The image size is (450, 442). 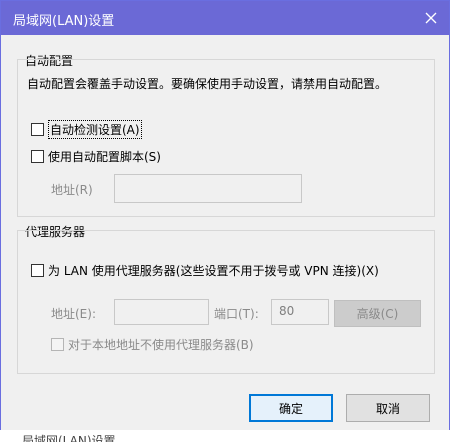 What do you see at coordinates (225, 18) in the screenshot?
I see `title-bar: 局域网(LAN)设置` at bounding box center [225, 18].